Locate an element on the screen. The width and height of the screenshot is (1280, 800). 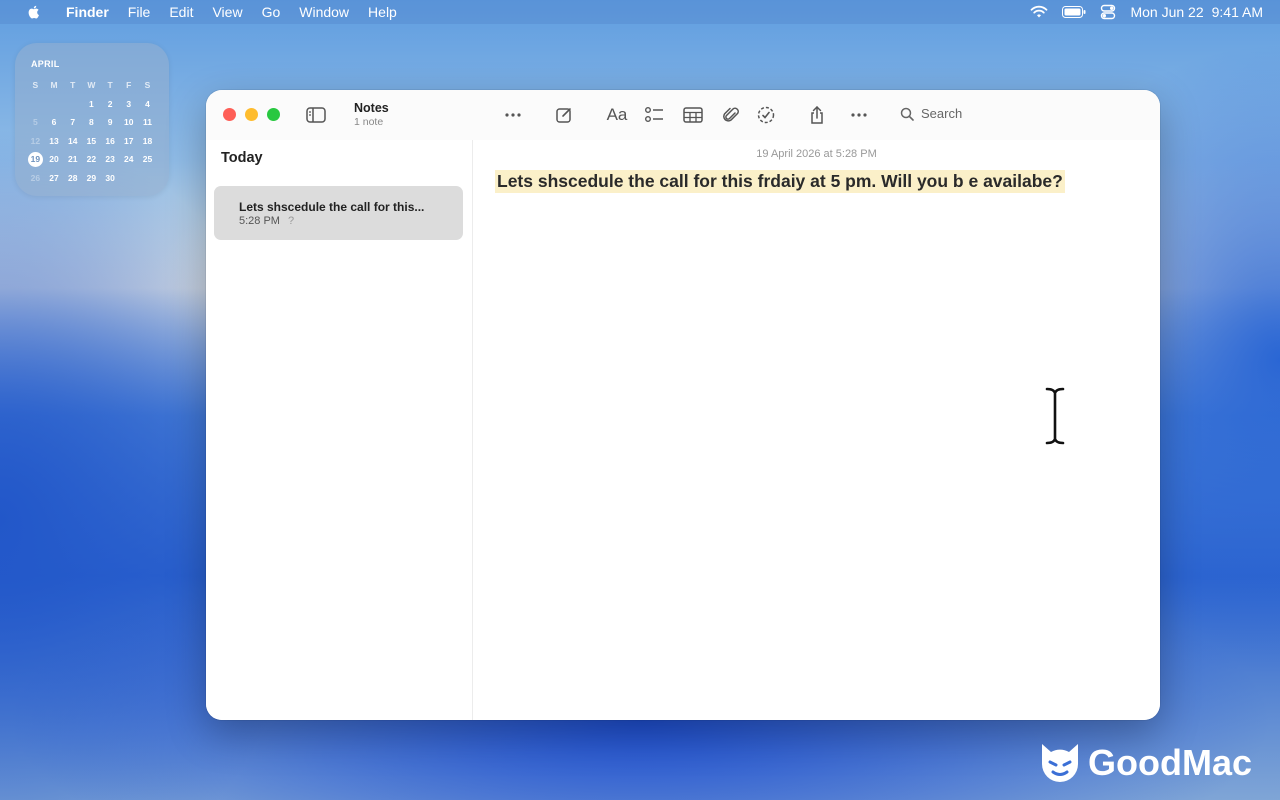
calendar-day: 25 is located at coordinates (147, 159).